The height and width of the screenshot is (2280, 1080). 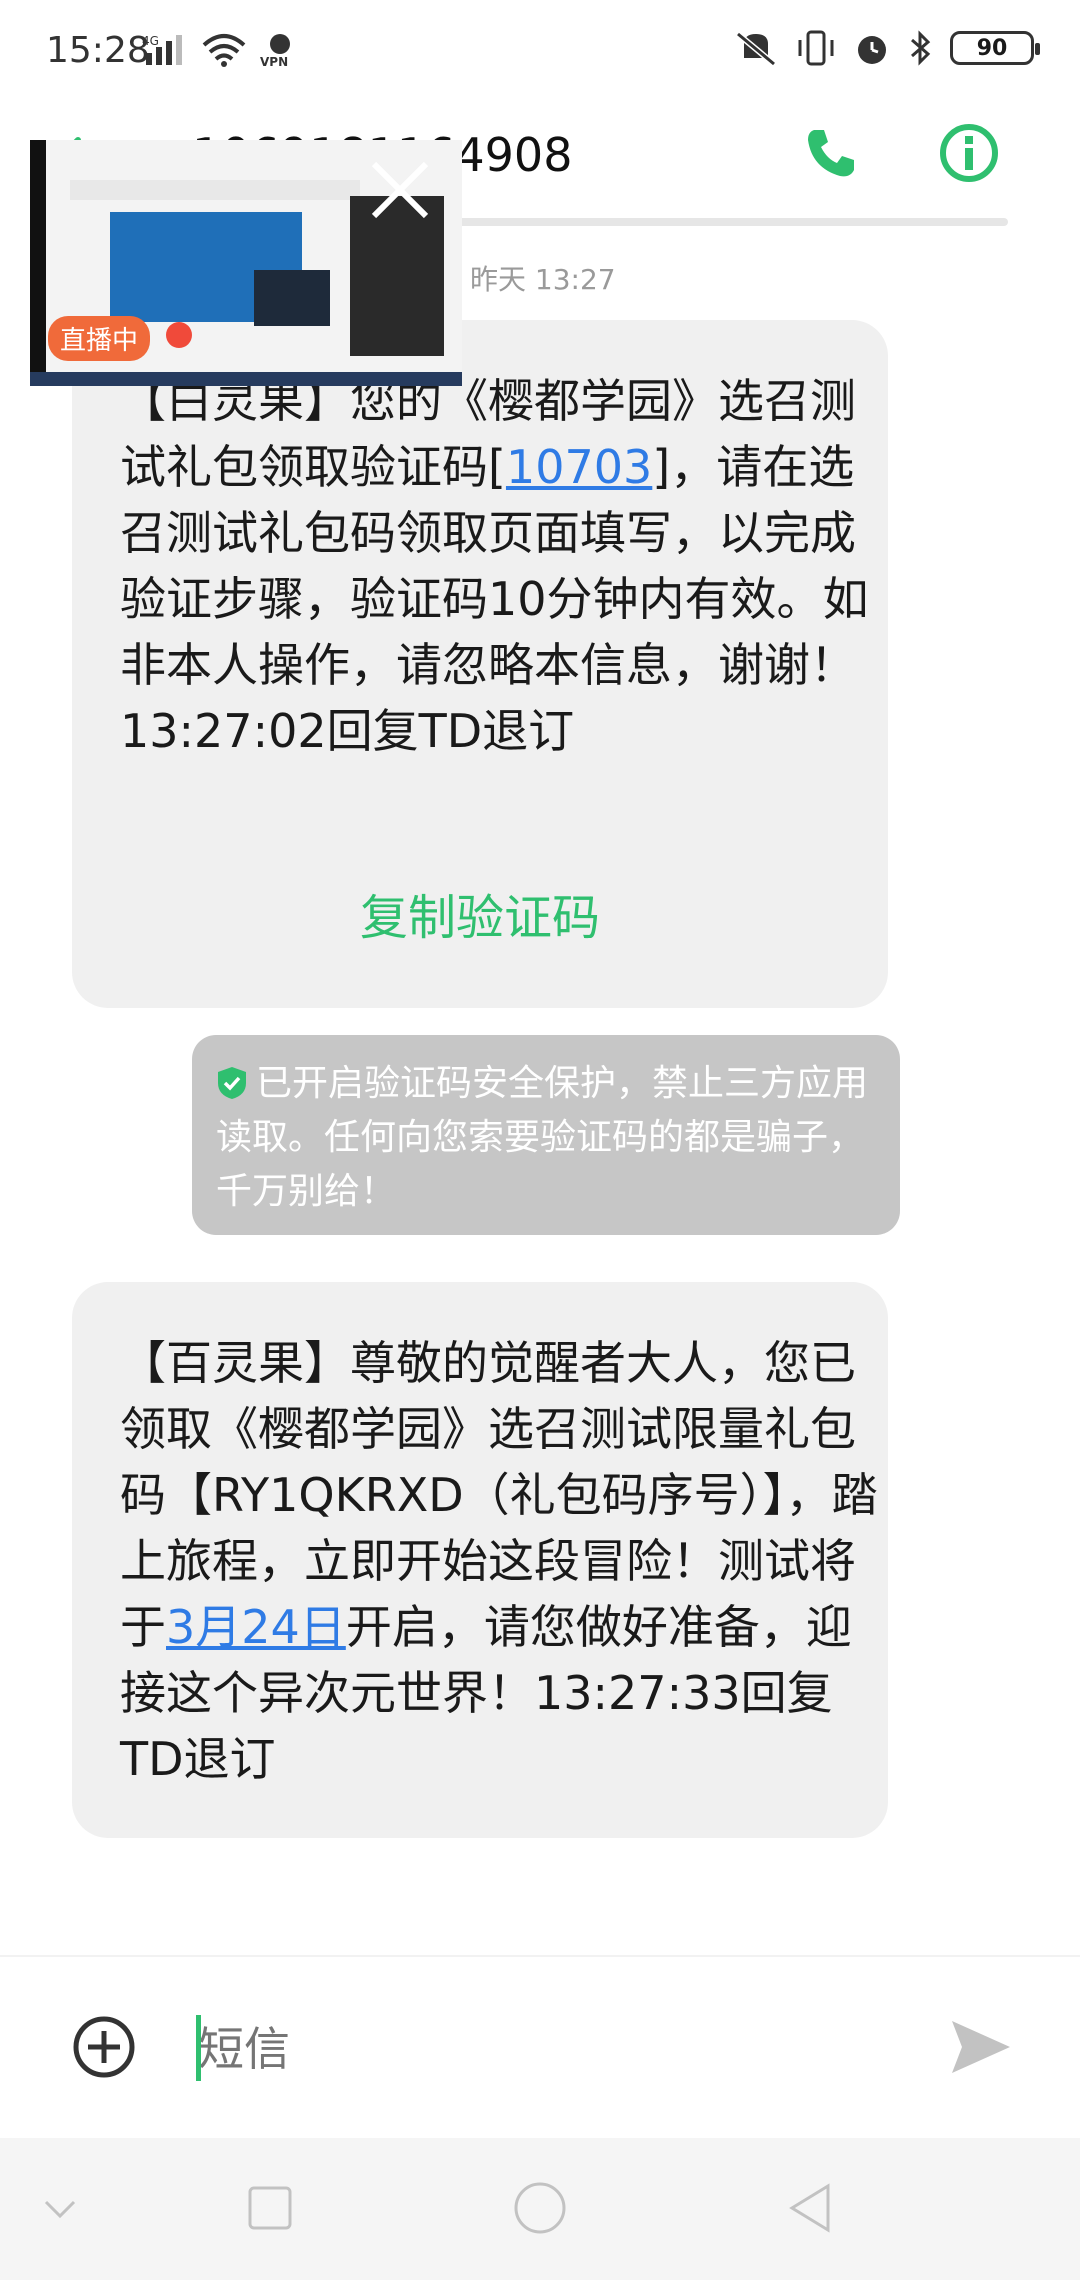 I want to click on bluetooth-icon, so click(x=921, y=48).